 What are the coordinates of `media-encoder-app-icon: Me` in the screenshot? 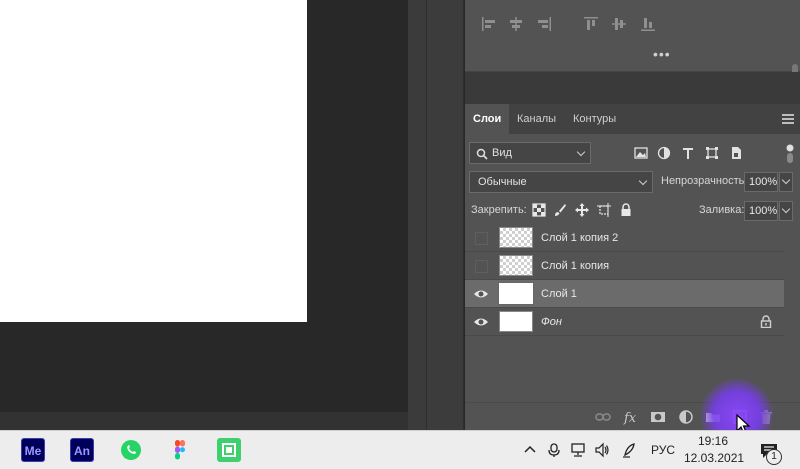 It's located at (33, 450).